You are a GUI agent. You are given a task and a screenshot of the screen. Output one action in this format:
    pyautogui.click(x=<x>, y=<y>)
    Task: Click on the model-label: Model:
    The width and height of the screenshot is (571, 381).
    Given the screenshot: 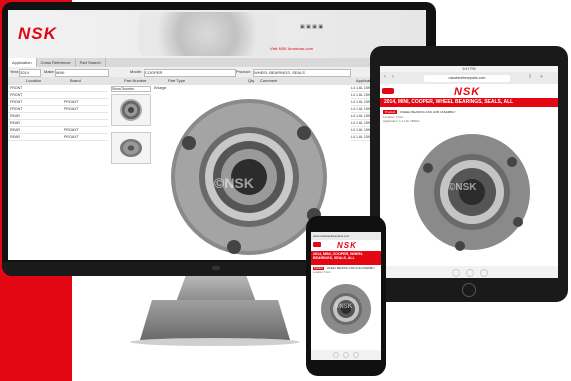 What is the action you would take?
    pyautogui.click(x=136, y=71)
    